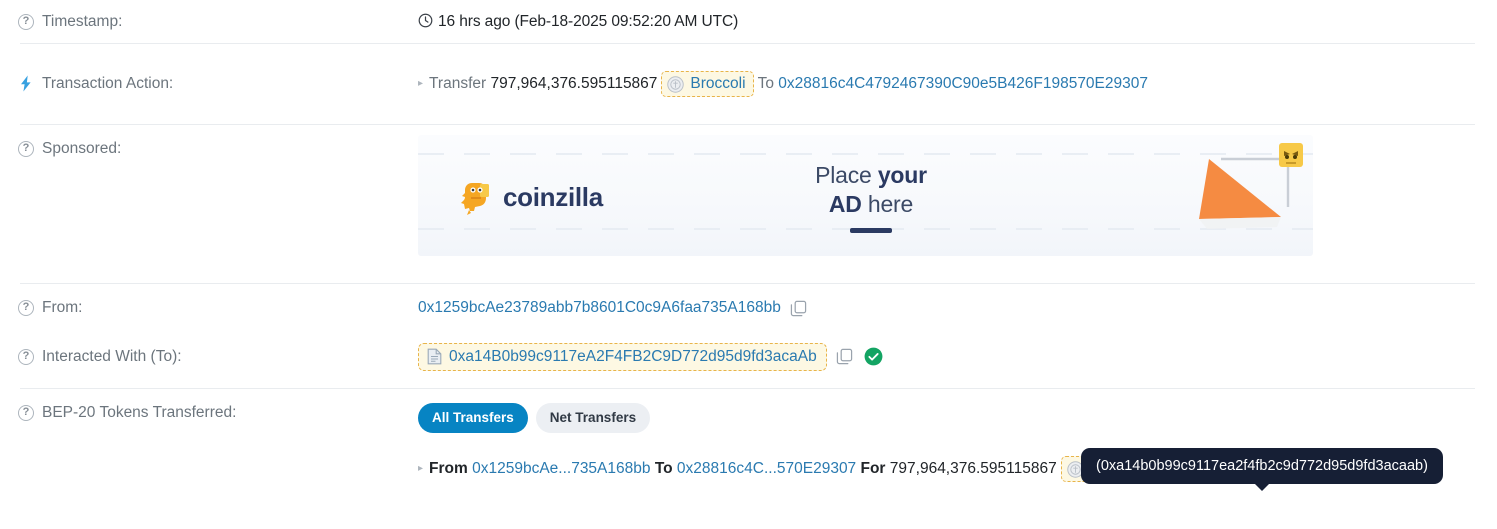  What do you see at coordinates (108, 83) in the screenshot?
I see `transaction-action-label: Transaction Action:` at bounding box center [108, 83].